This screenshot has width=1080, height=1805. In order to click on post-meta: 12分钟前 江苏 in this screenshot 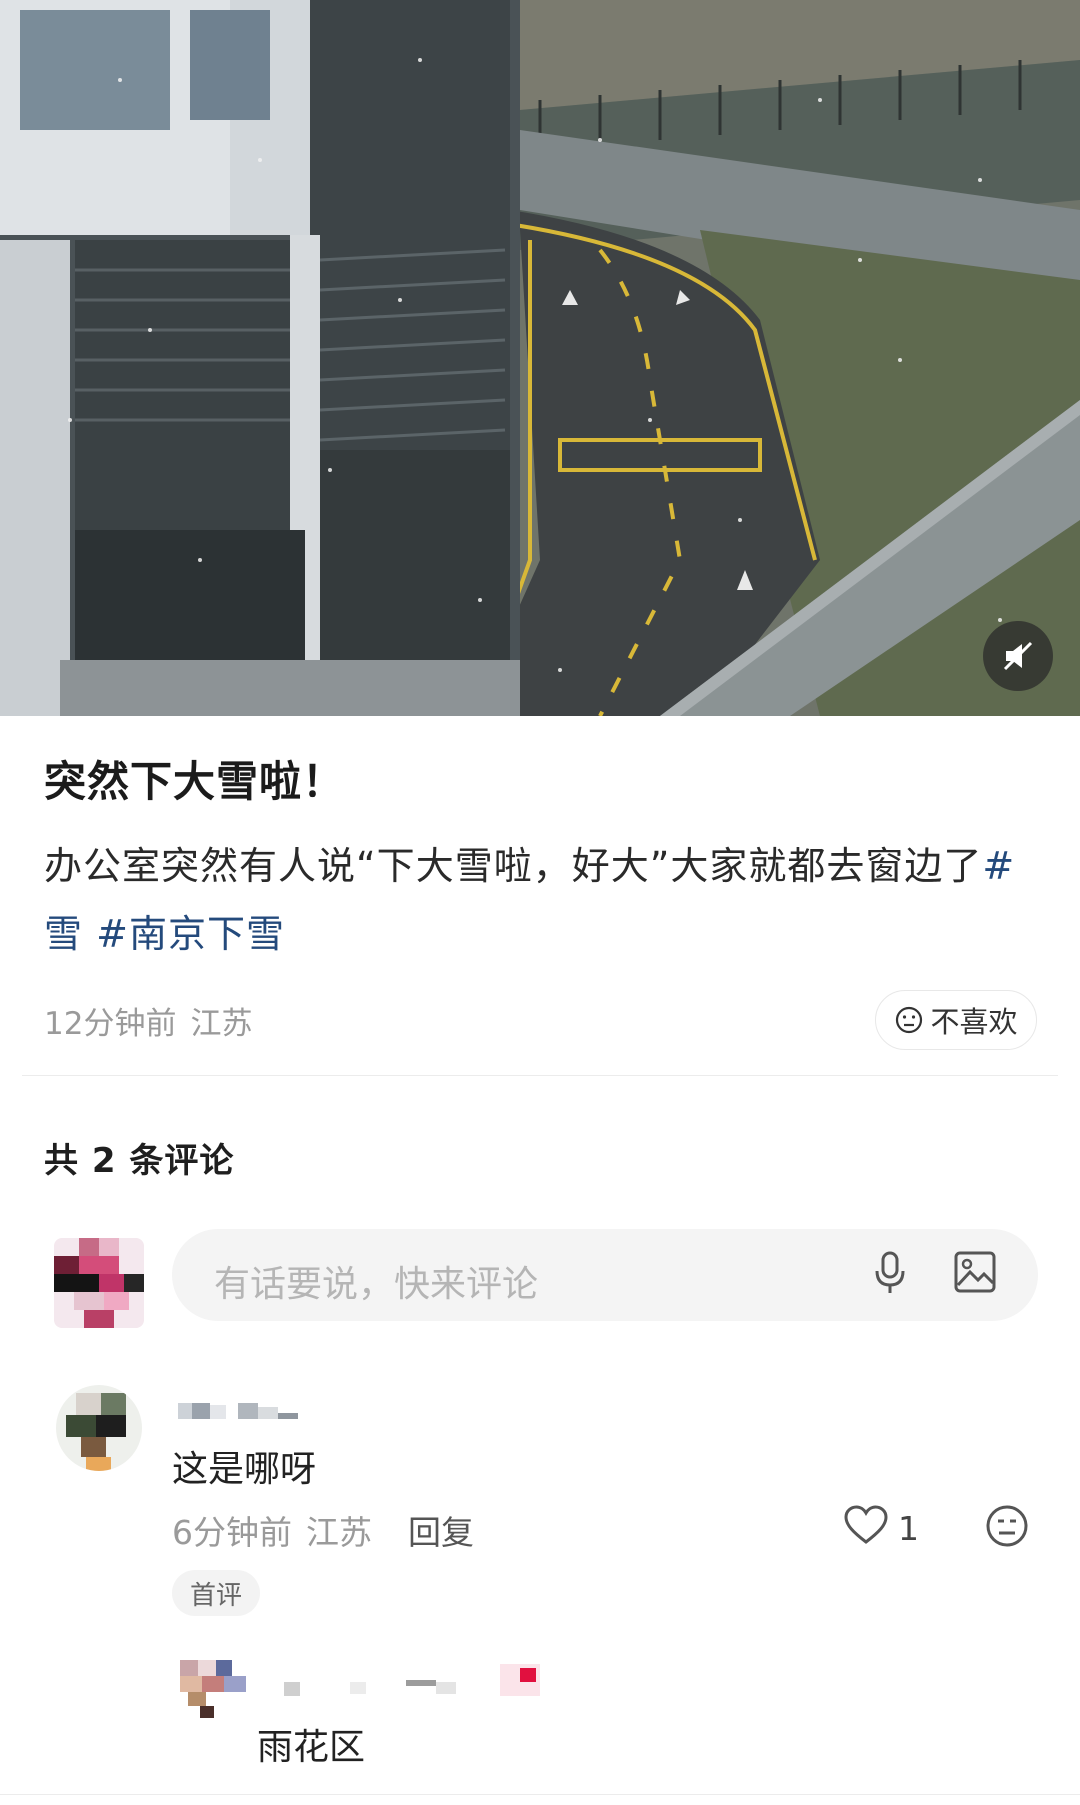, I will do `click(155, 1020)`.